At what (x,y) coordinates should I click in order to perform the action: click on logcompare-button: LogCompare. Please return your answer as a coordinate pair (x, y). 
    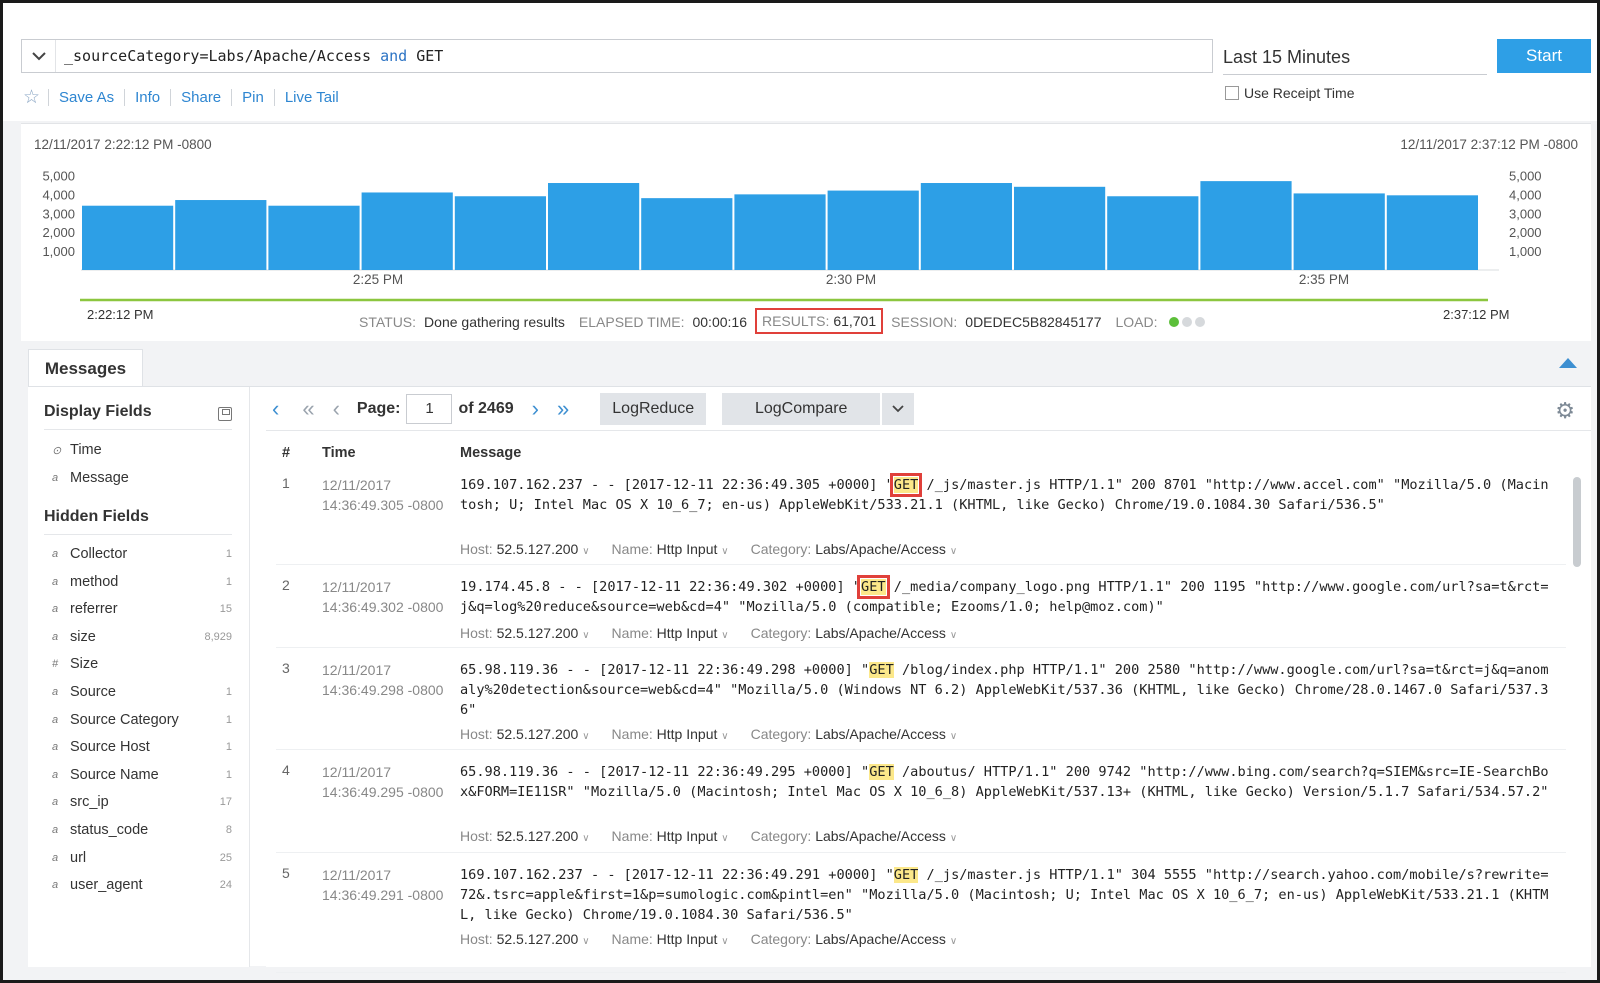
    Looking at the image, I should click on (801, 408).